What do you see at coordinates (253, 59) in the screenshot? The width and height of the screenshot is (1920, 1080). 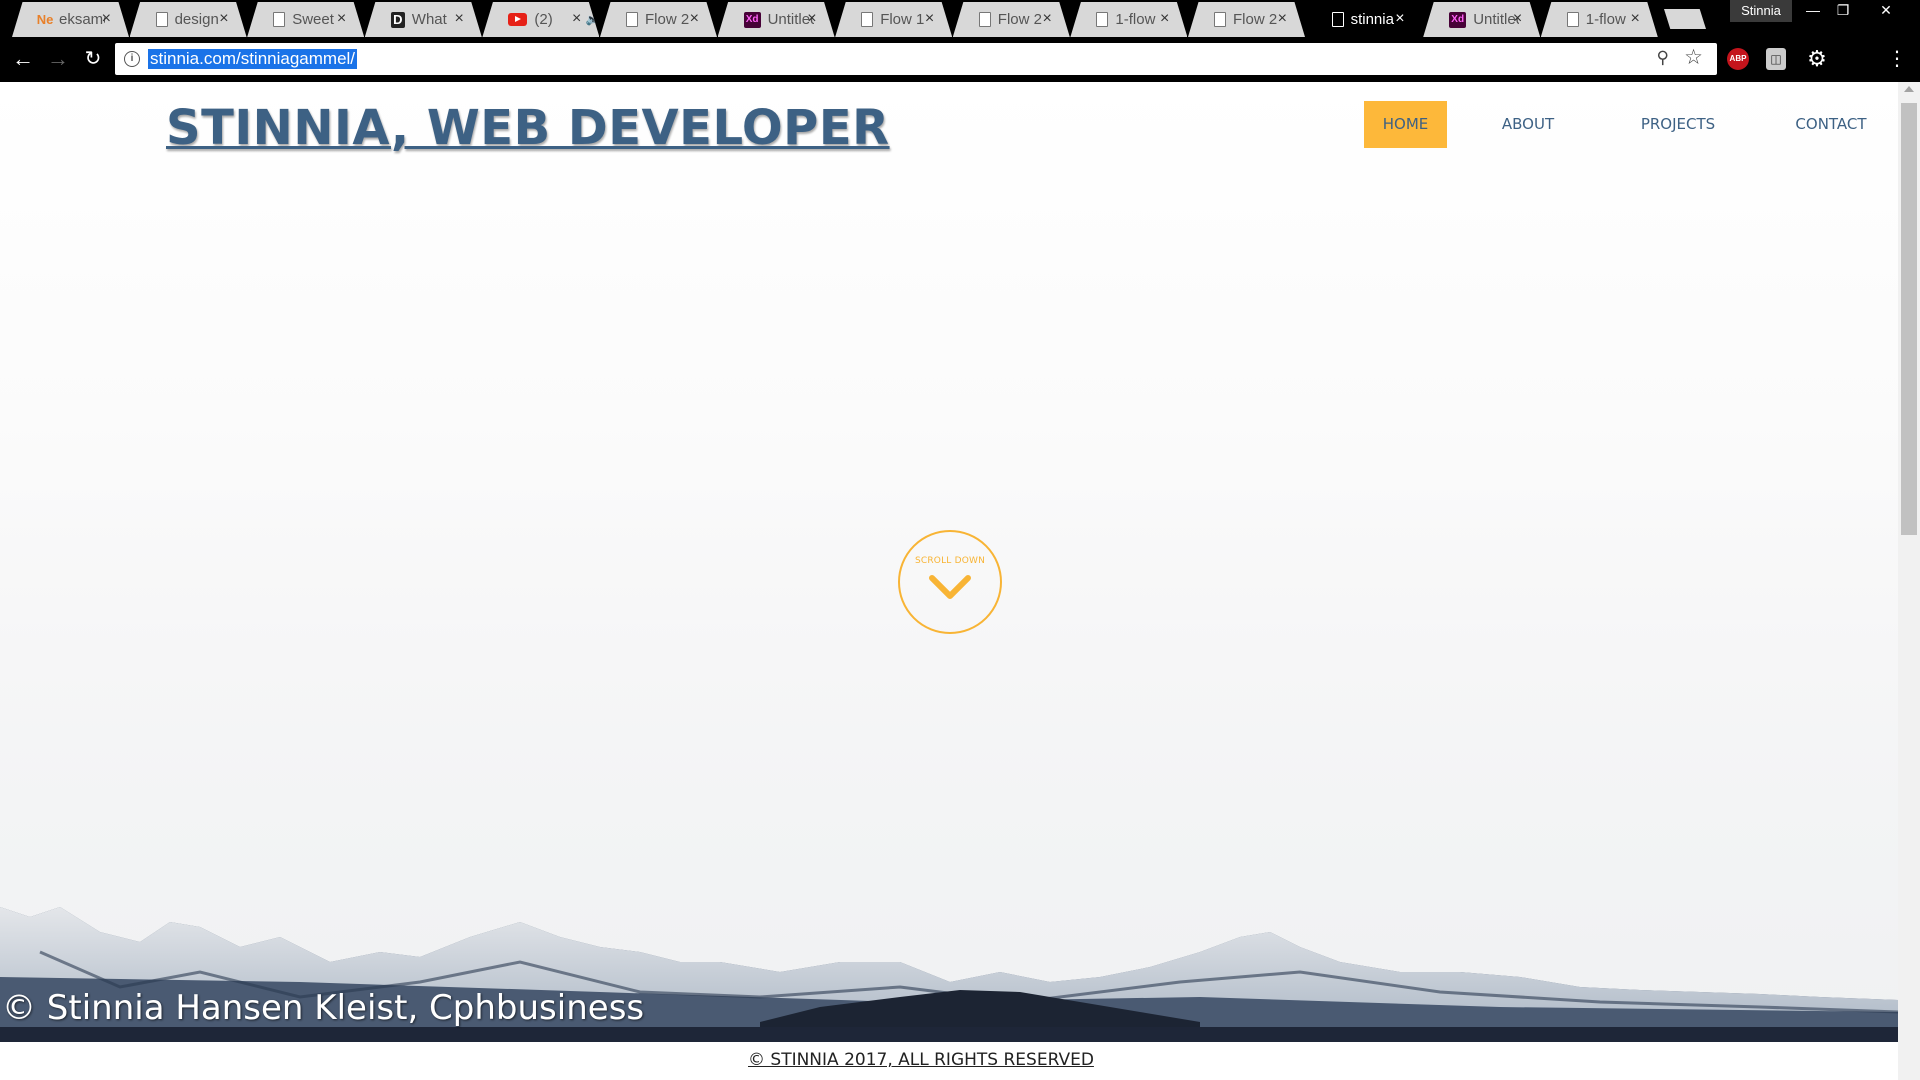 I see `url-text: stinnia.com/stinniagammel/` at bounding box center [253, 59].